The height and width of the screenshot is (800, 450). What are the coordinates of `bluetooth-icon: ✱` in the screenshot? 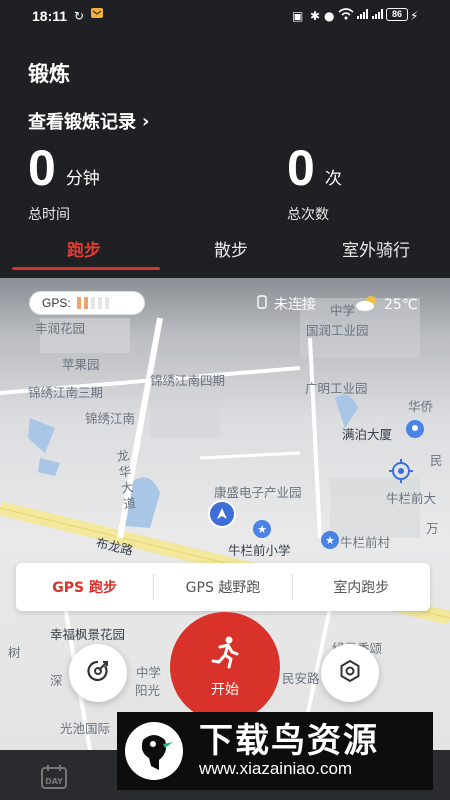 It's located at (315, 16).